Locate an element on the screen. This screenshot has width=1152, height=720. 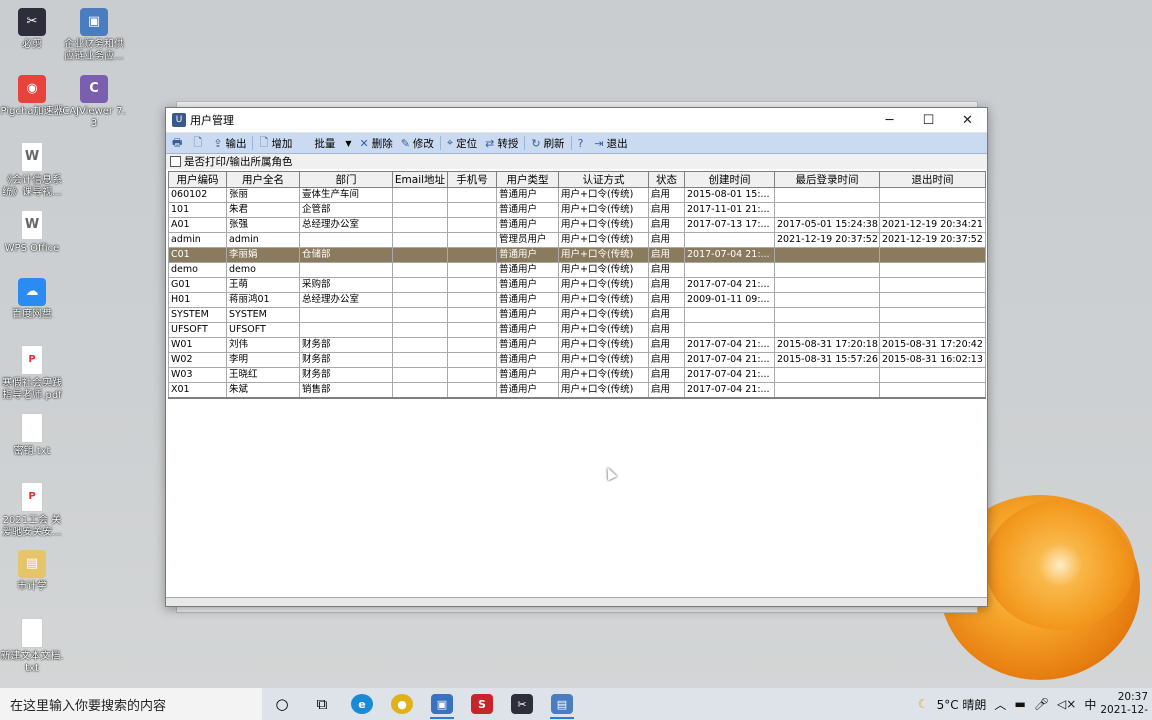
print-role-checkbox is located at coordinates (175, 161).